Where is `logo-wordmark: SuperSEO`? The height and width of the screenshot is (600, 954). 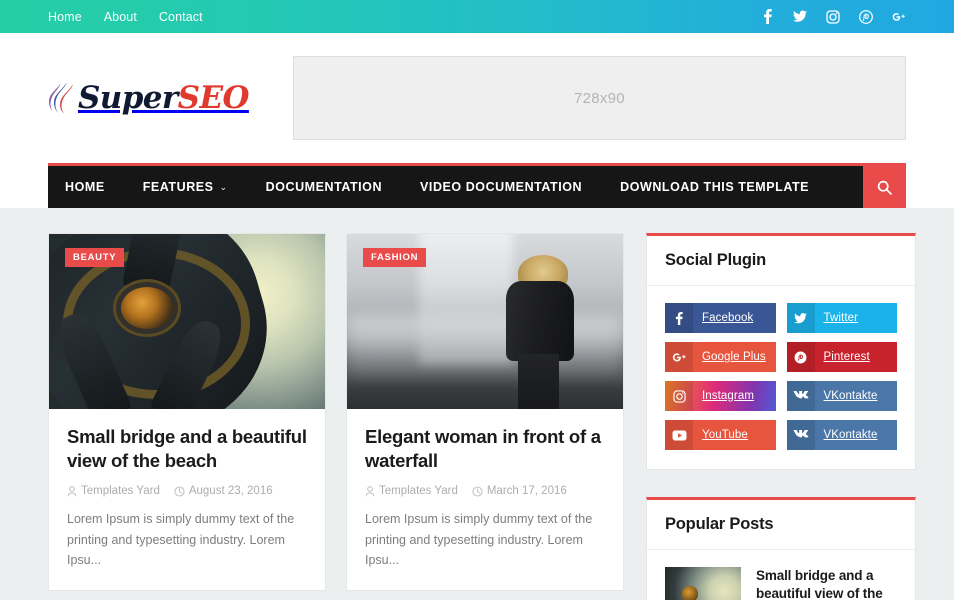 logo-wordmark: SuperSEO is located at coordinates (164, 97).